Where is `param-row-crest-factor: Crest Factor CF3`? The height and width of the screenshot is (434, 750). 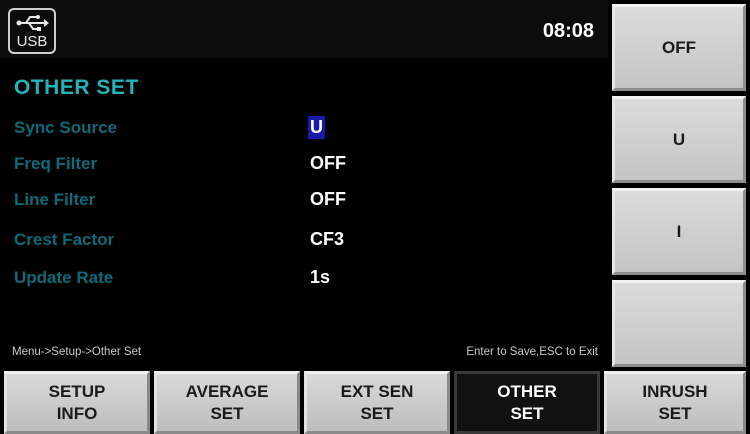
param-row-crest-factor: Crest Factor CF3 is located at coordinates (304, 245).